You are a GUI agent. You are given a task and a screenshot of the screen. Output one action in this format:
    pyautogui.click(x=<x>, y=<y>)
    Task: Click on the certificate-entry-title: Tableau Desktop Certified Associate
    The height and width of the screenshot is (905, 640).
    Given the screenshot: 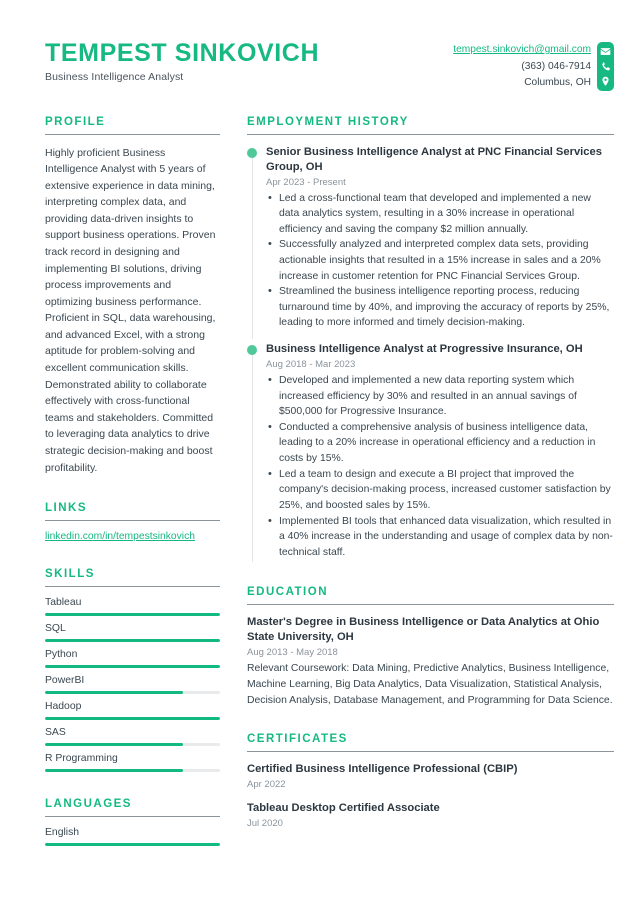 What is the action you would take?
    pyautogui.click(x=343, y=807)
    